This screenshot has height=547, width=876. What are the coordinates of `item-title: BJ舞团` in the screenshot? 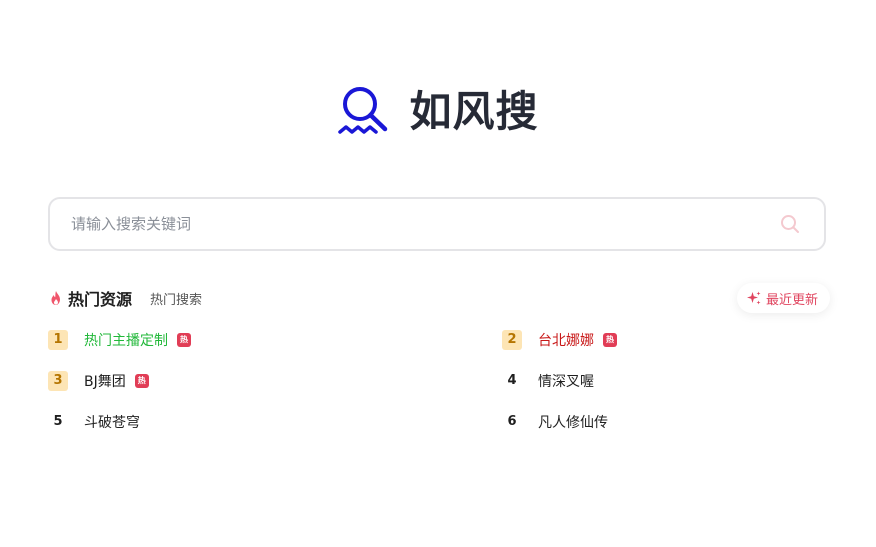 It's located at (105, 381).